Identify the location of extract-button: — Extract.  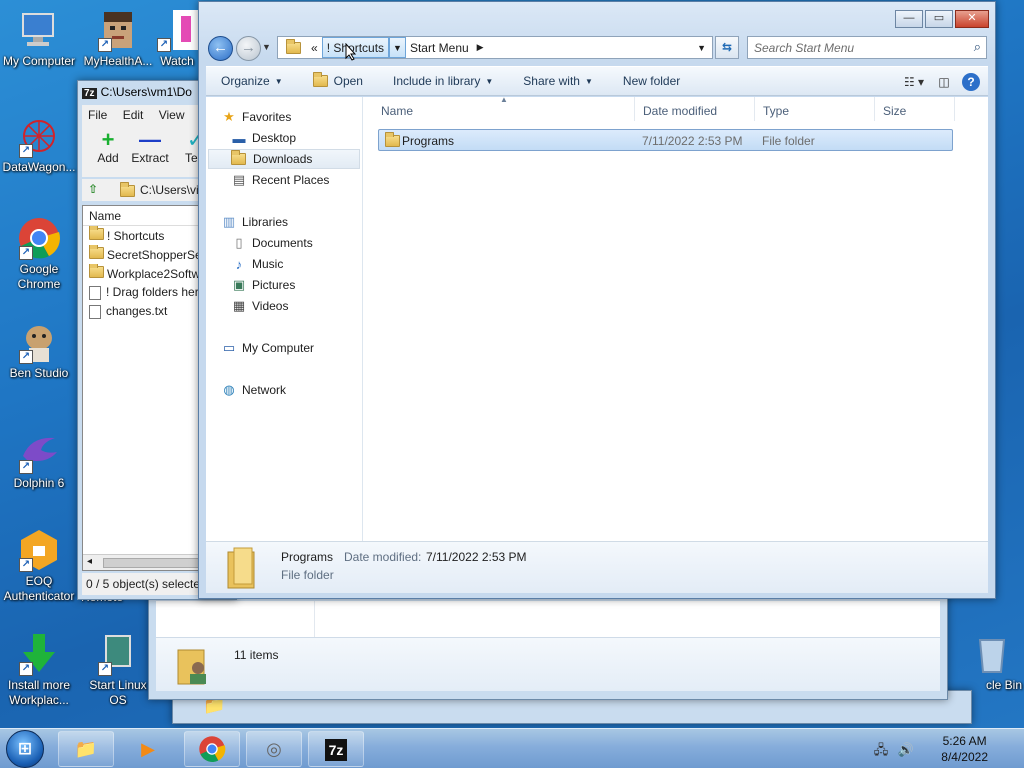
(150, 146).